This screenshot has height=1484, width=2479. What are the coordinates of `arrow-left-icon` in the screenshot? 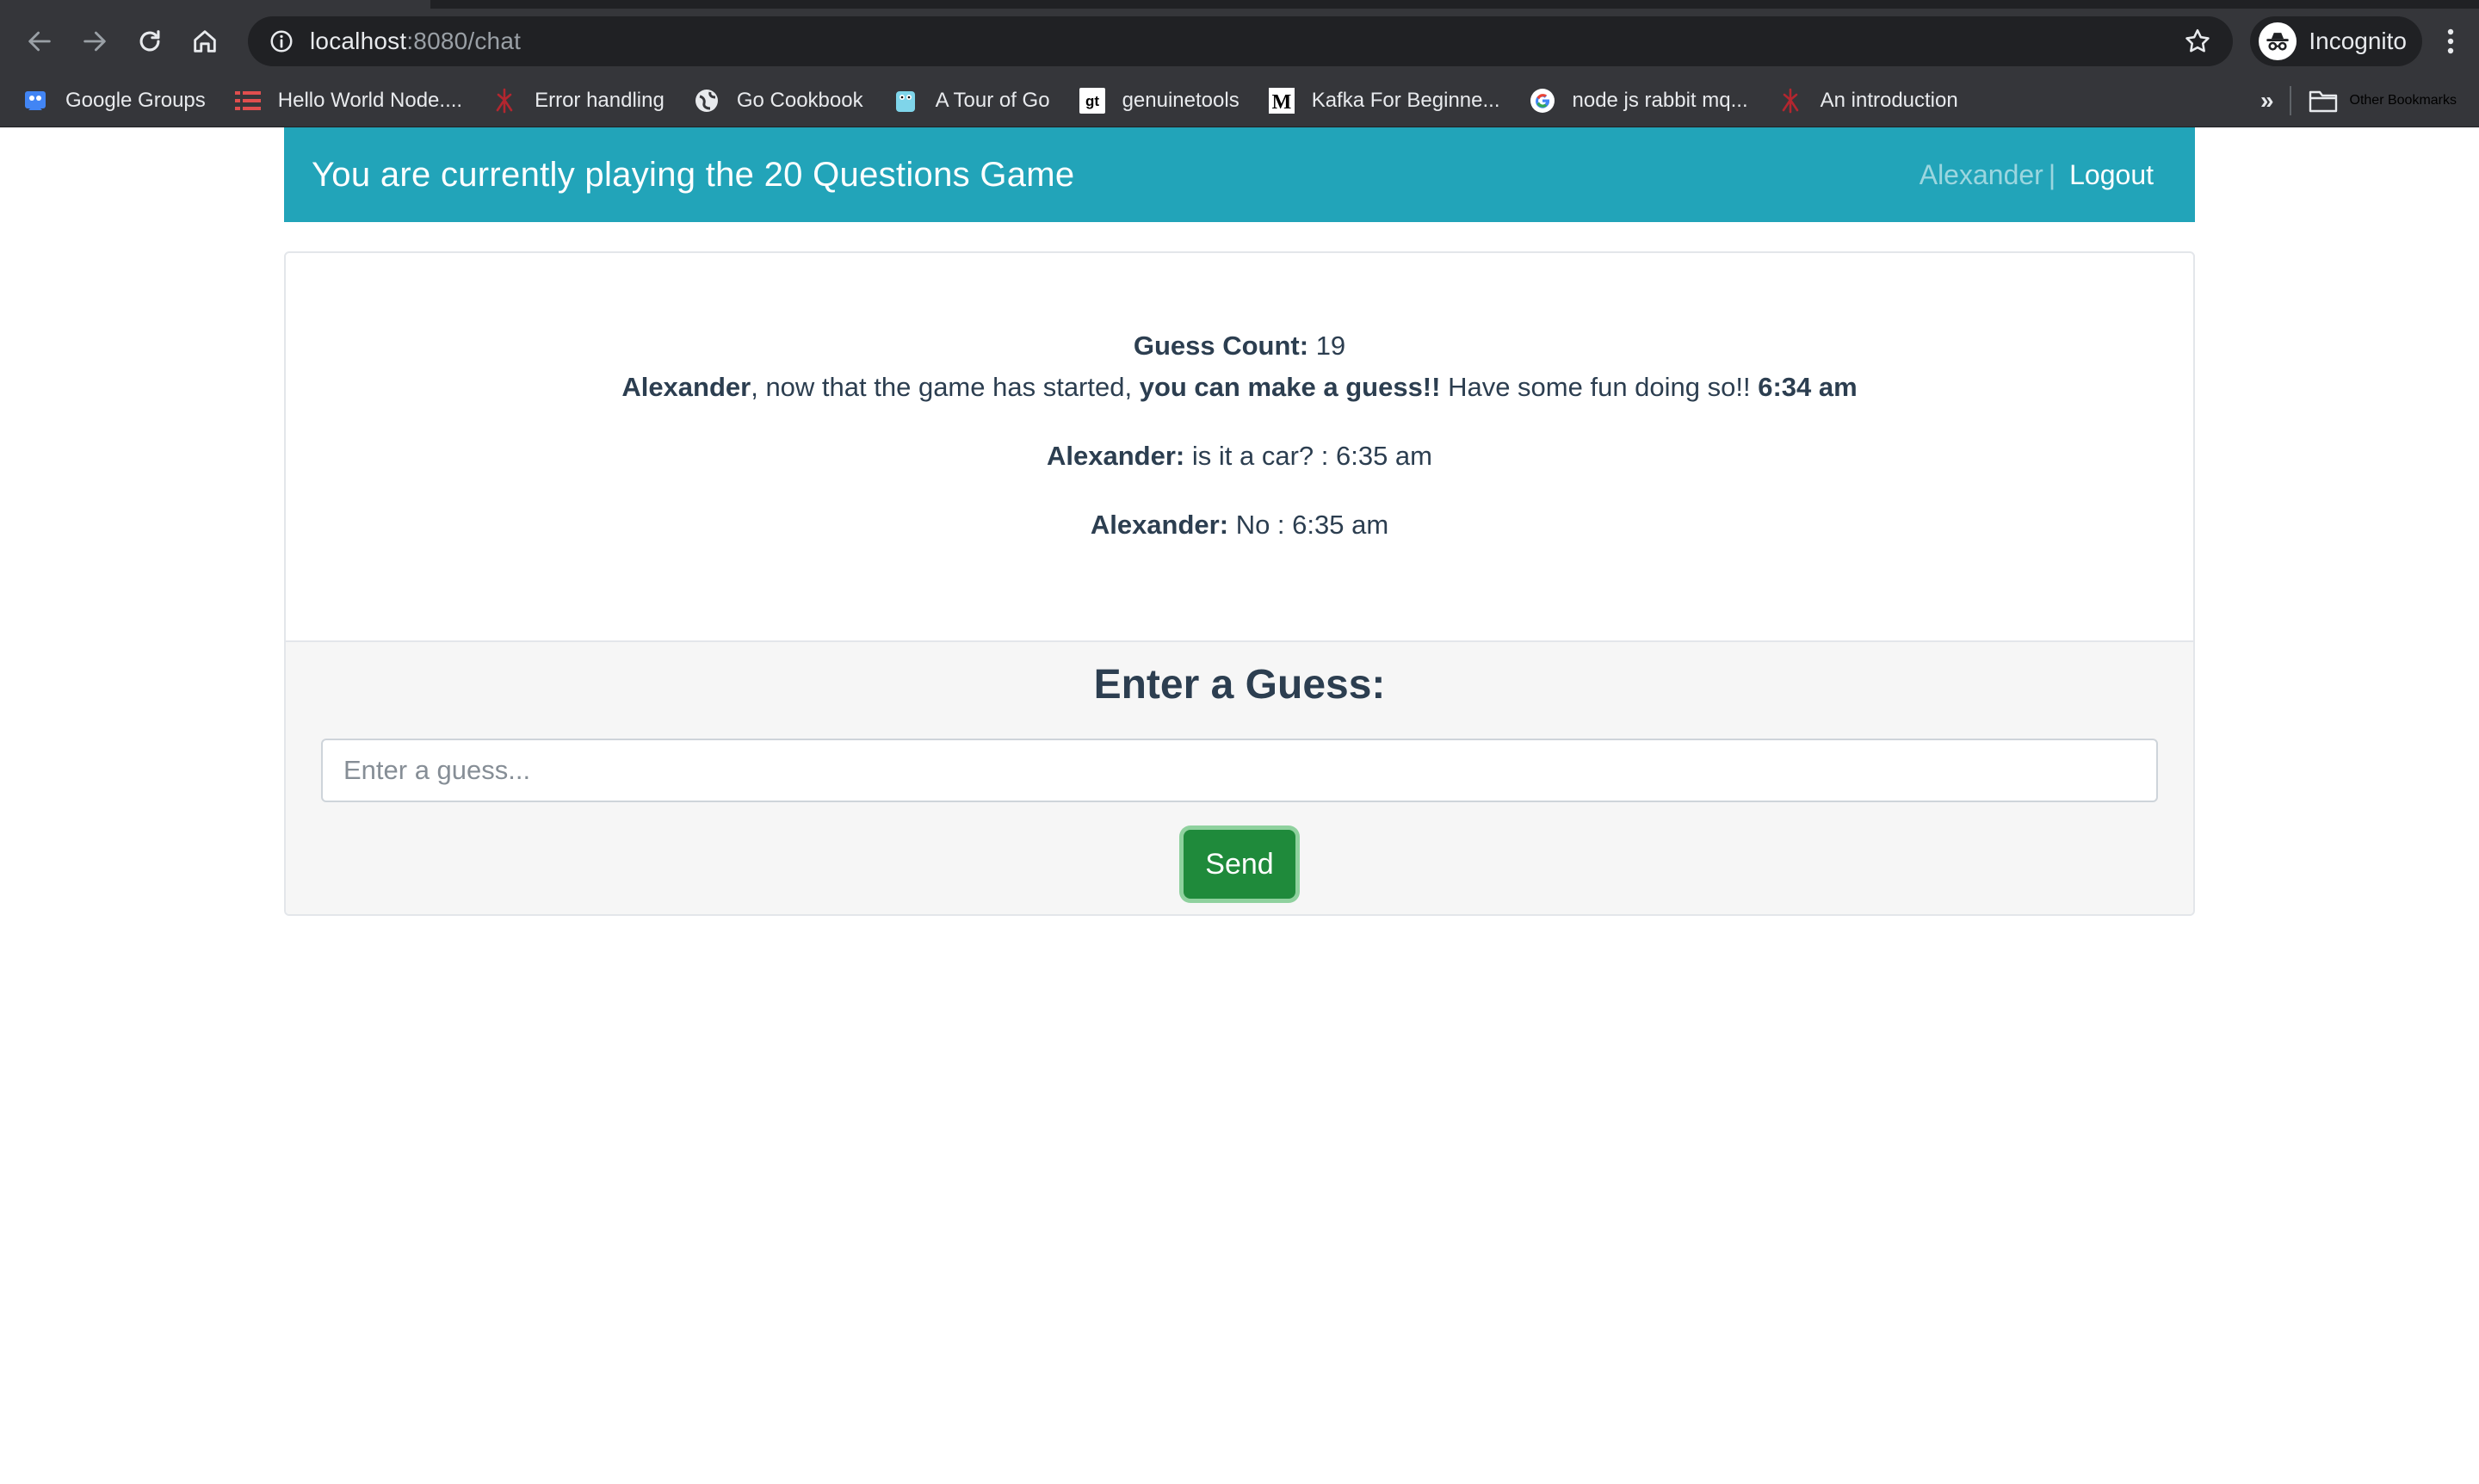 It's located at (39, 41).